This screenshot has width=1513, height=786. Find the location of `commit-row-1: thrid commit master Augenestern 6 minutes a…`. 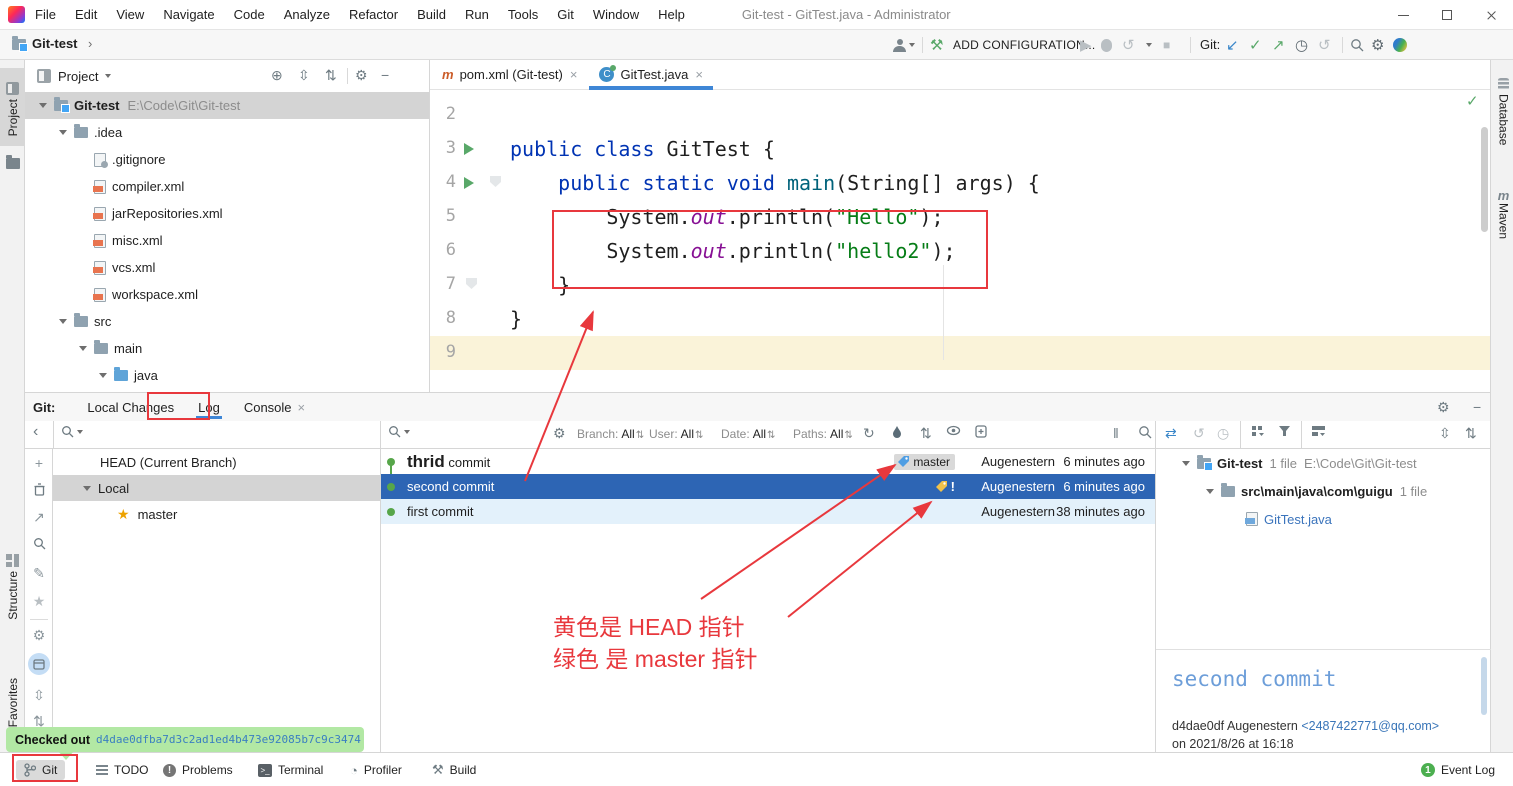

commit-row-1: thrid commit master Augenestern 6 minutes a… is located at coordinates (768, 461).